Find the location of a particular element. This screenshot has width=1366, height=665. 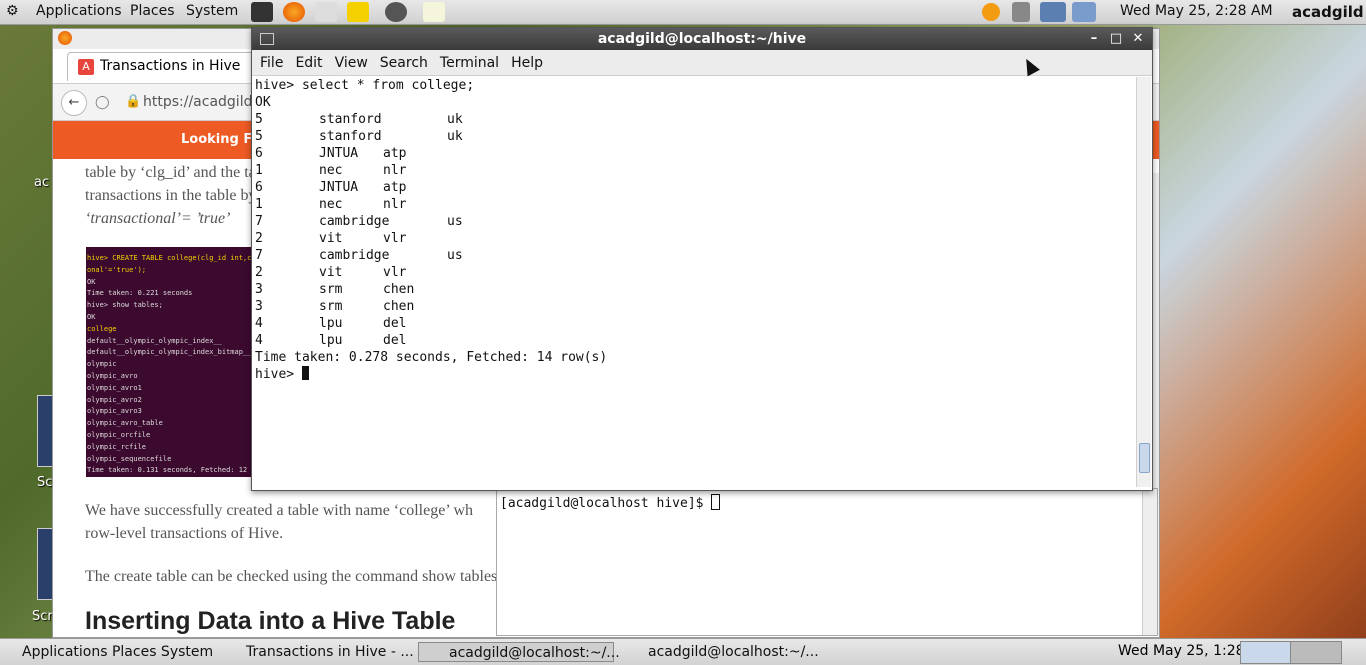

result-row: 5 stanford uk is located at coordinates (431, 136).